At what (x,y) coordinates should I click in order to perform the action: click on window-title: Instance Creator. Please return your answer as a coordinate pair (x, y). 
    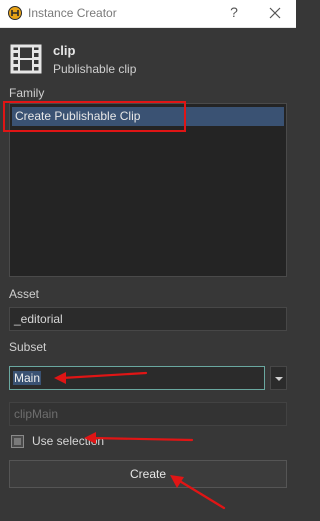
    Looking at the image, I should click on (72, 13).